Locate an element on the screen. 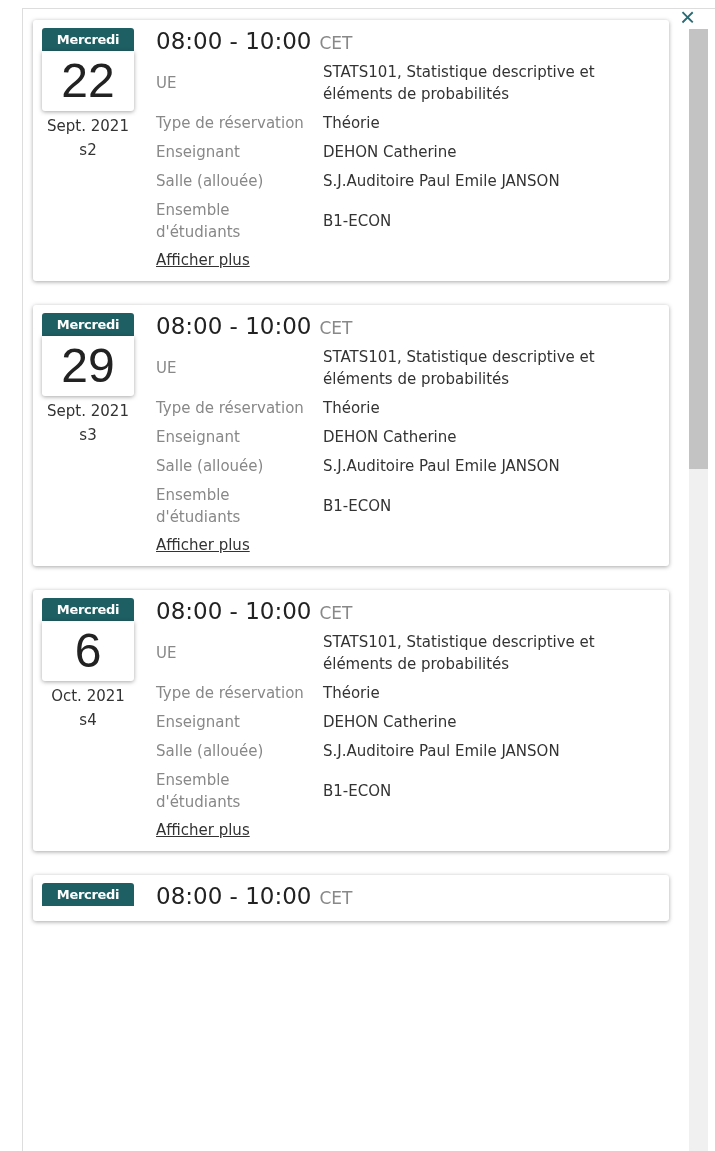  month-year: Oct. 2021 is located at coordinates (88, 696).